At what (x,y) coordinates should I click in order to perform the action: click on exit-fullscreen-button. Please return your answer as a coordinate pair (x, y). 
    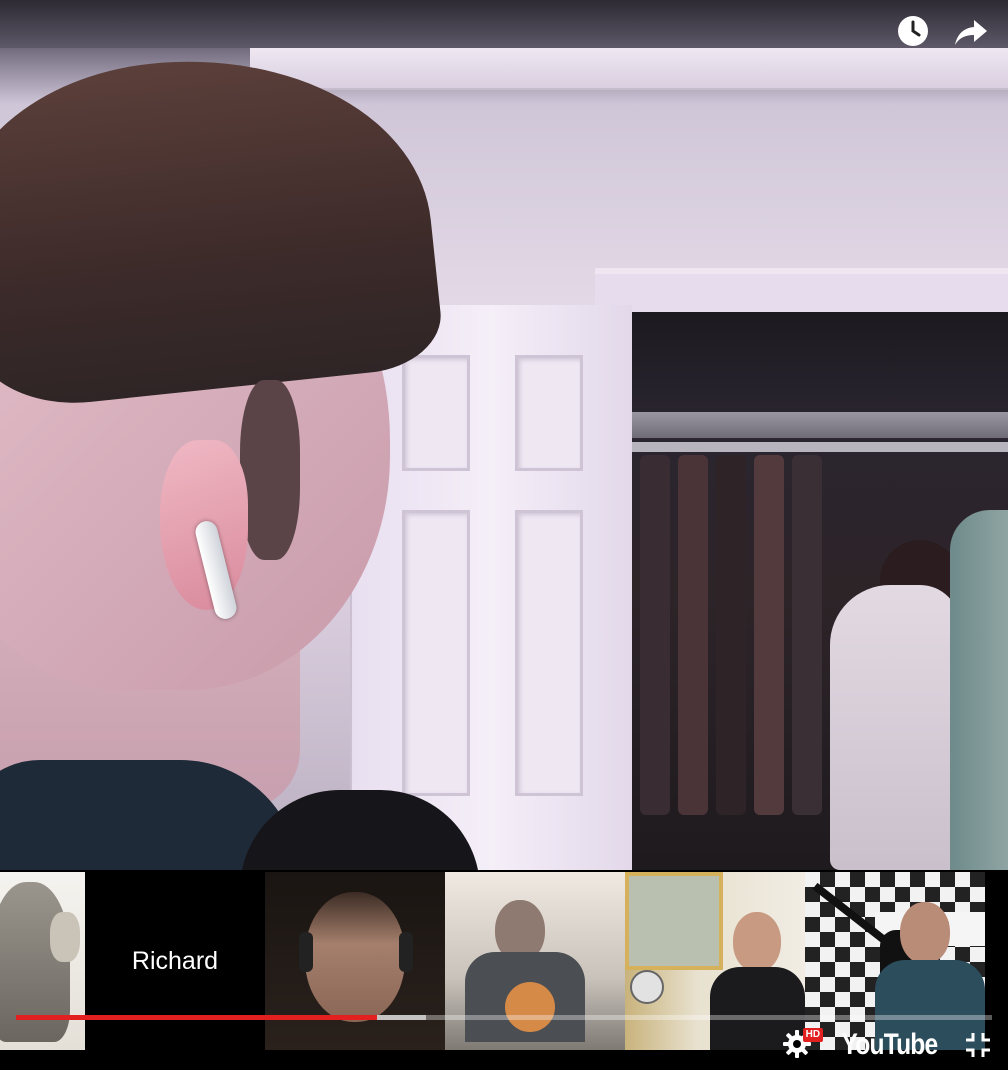
    Looking at the image, I should click on (978, 1045).